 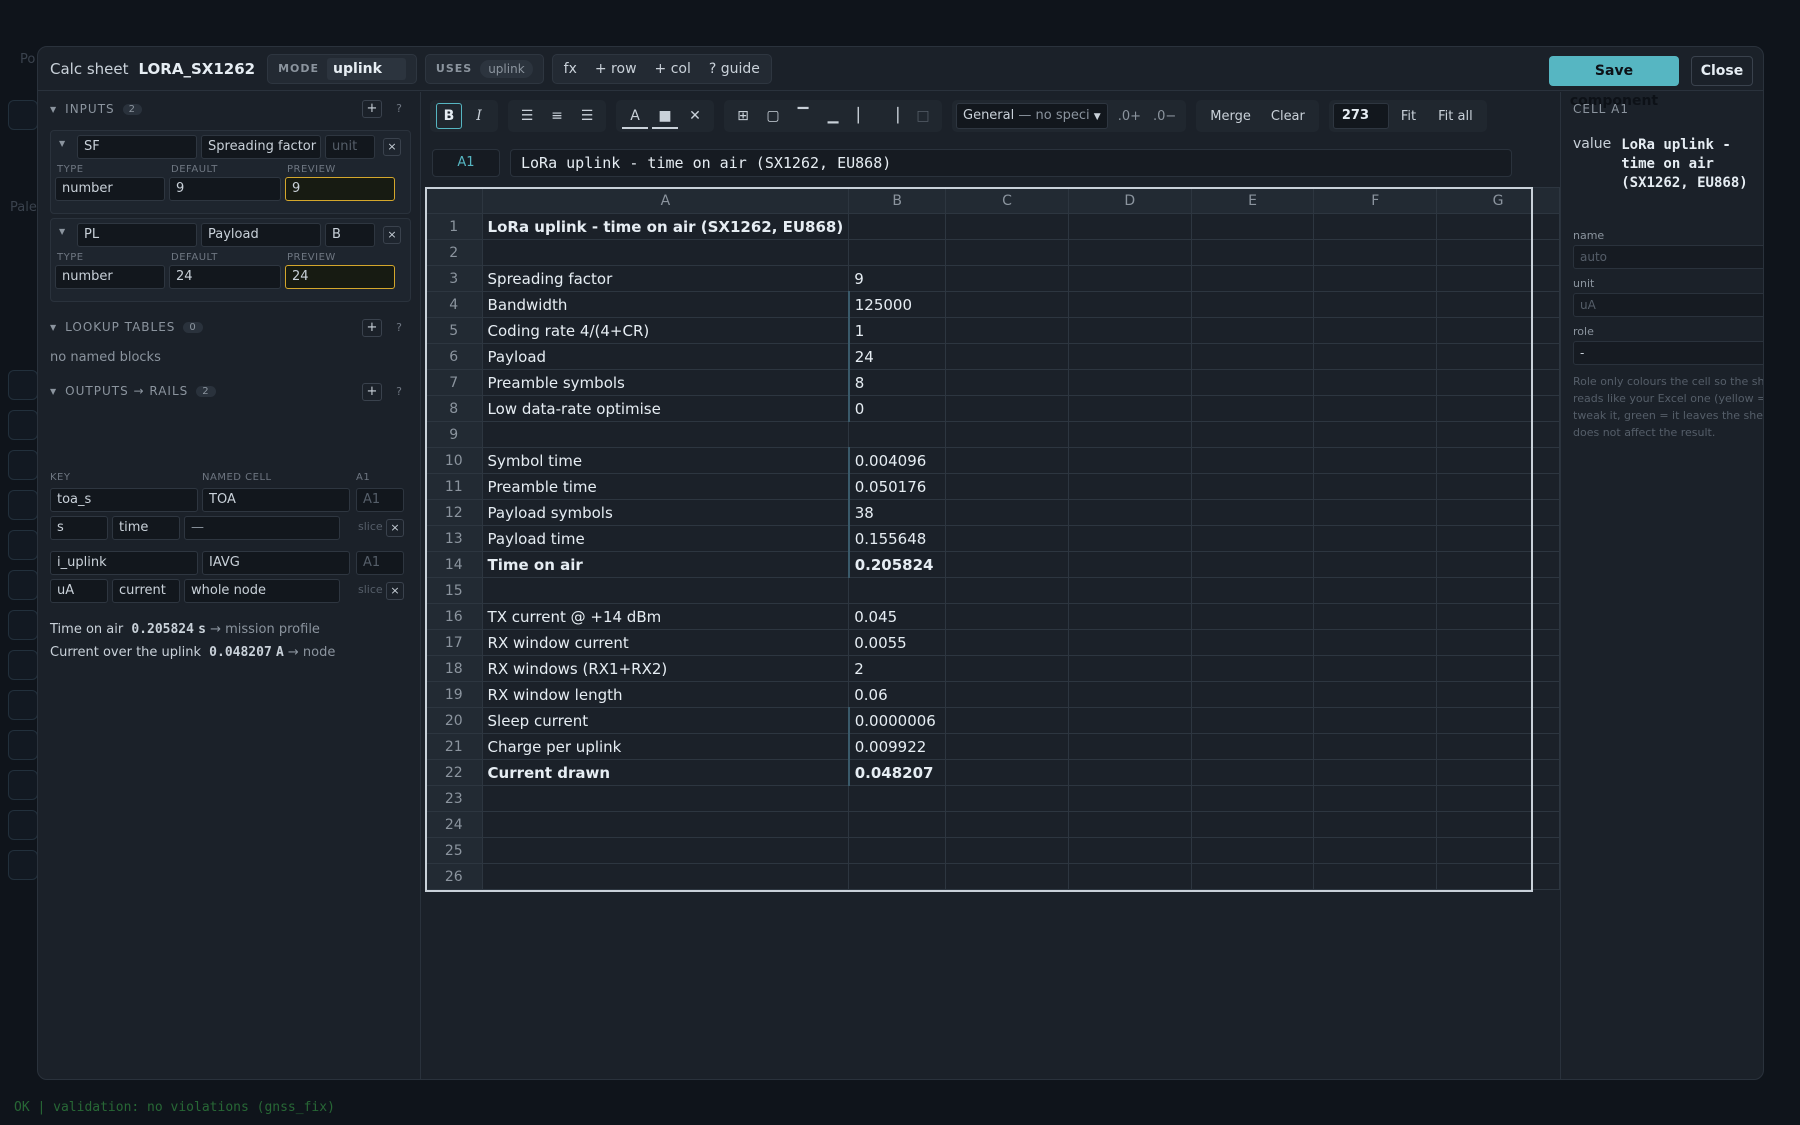 What do you see at coordinates (665, 616) in the screenshot?
I see `cell-a: TX current @ +14 dBm` at bounding box center [665, 616].